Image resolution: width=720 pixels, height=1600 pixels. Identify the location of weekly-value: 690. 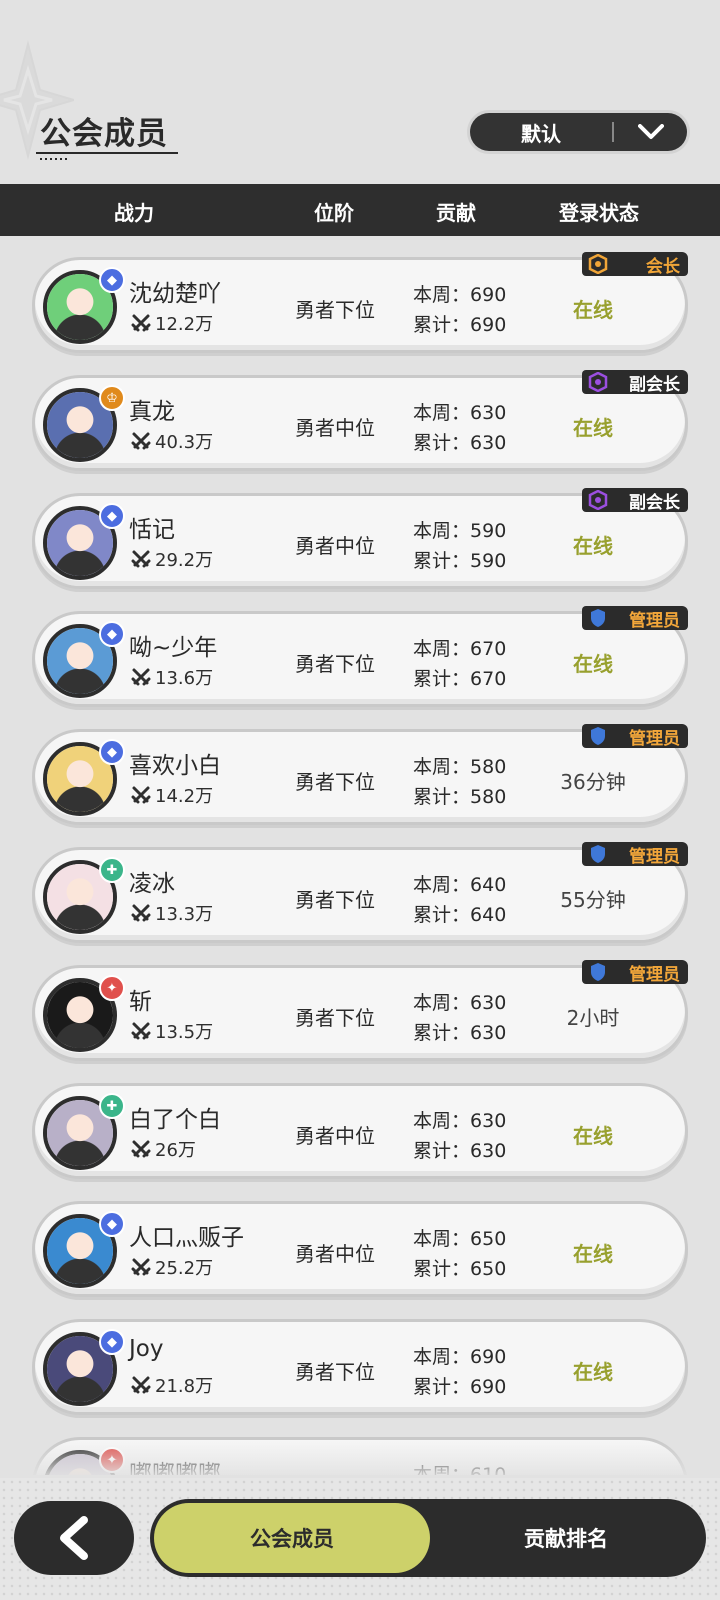
(488, 295).